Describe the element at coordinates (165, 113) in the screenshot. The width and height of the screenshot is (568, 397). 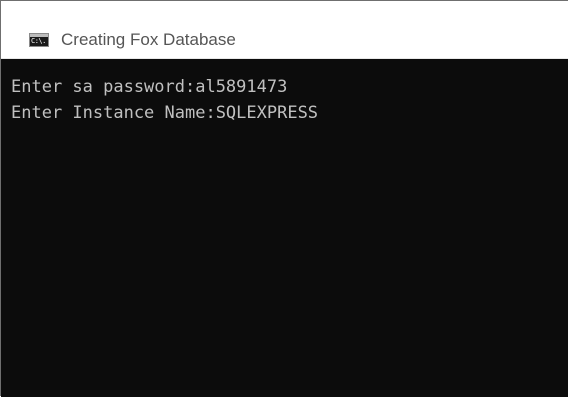
I see `console-line: Enter Instance Name:SQLEXPRESS` at that location.